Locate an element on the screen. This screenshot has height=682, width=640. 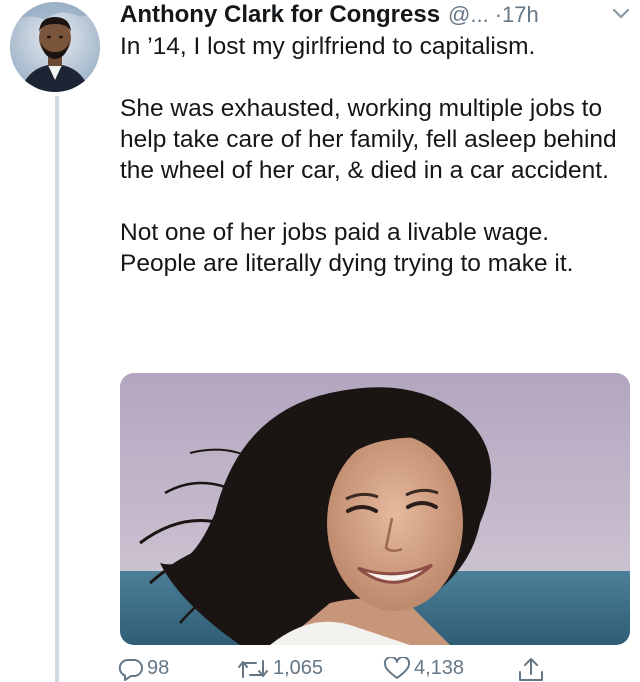
reply-button: 98 is located at coordinates (143, 668).